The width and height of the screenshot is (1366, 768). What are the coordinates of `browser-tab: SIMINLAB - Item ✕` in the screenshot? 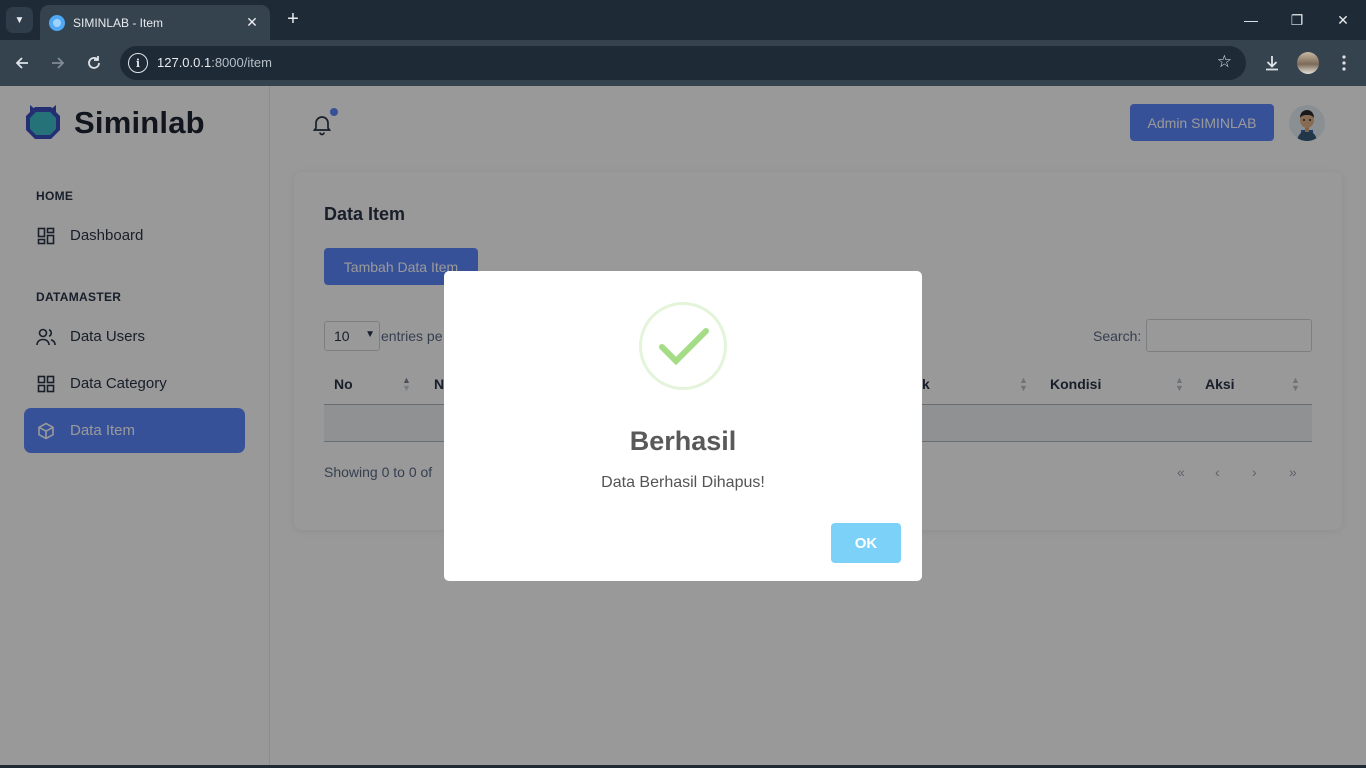 It's located at (155, 22).